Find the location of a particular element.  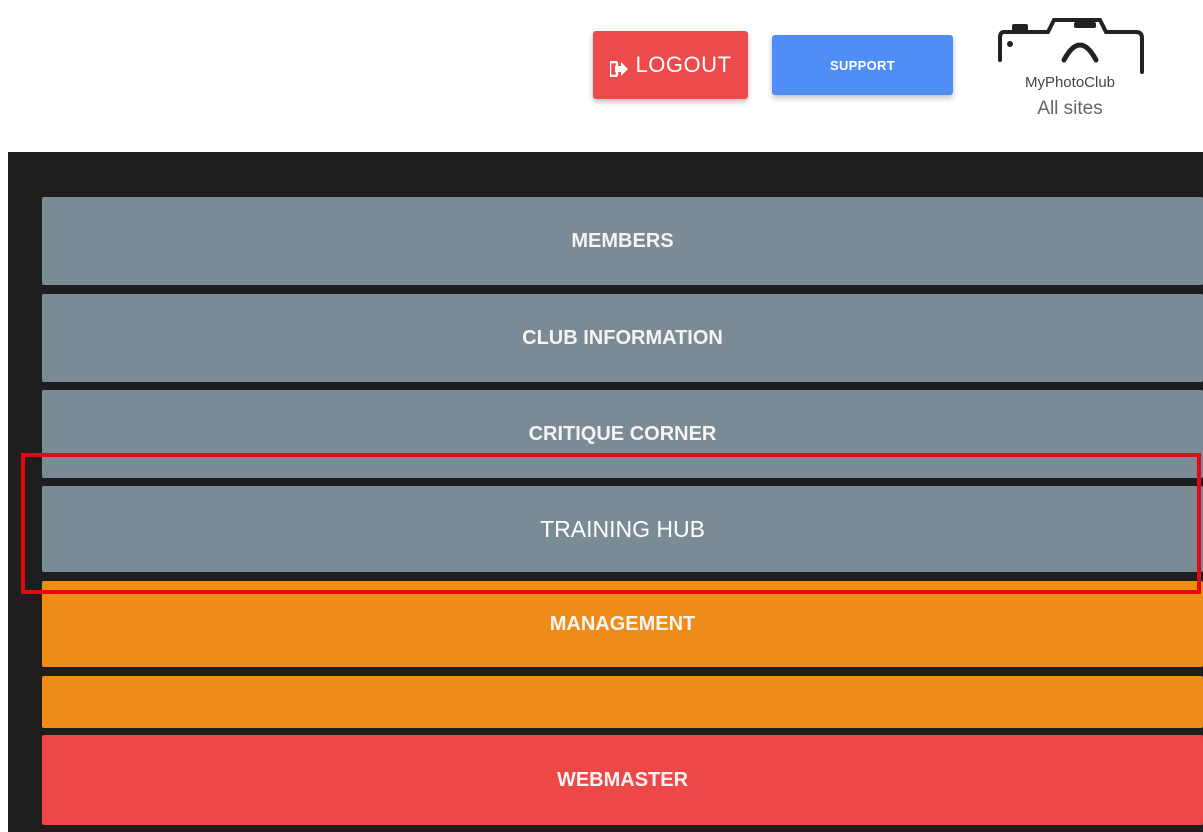

menu-item-members: MEMBERS is located at coordinates (622, 241).